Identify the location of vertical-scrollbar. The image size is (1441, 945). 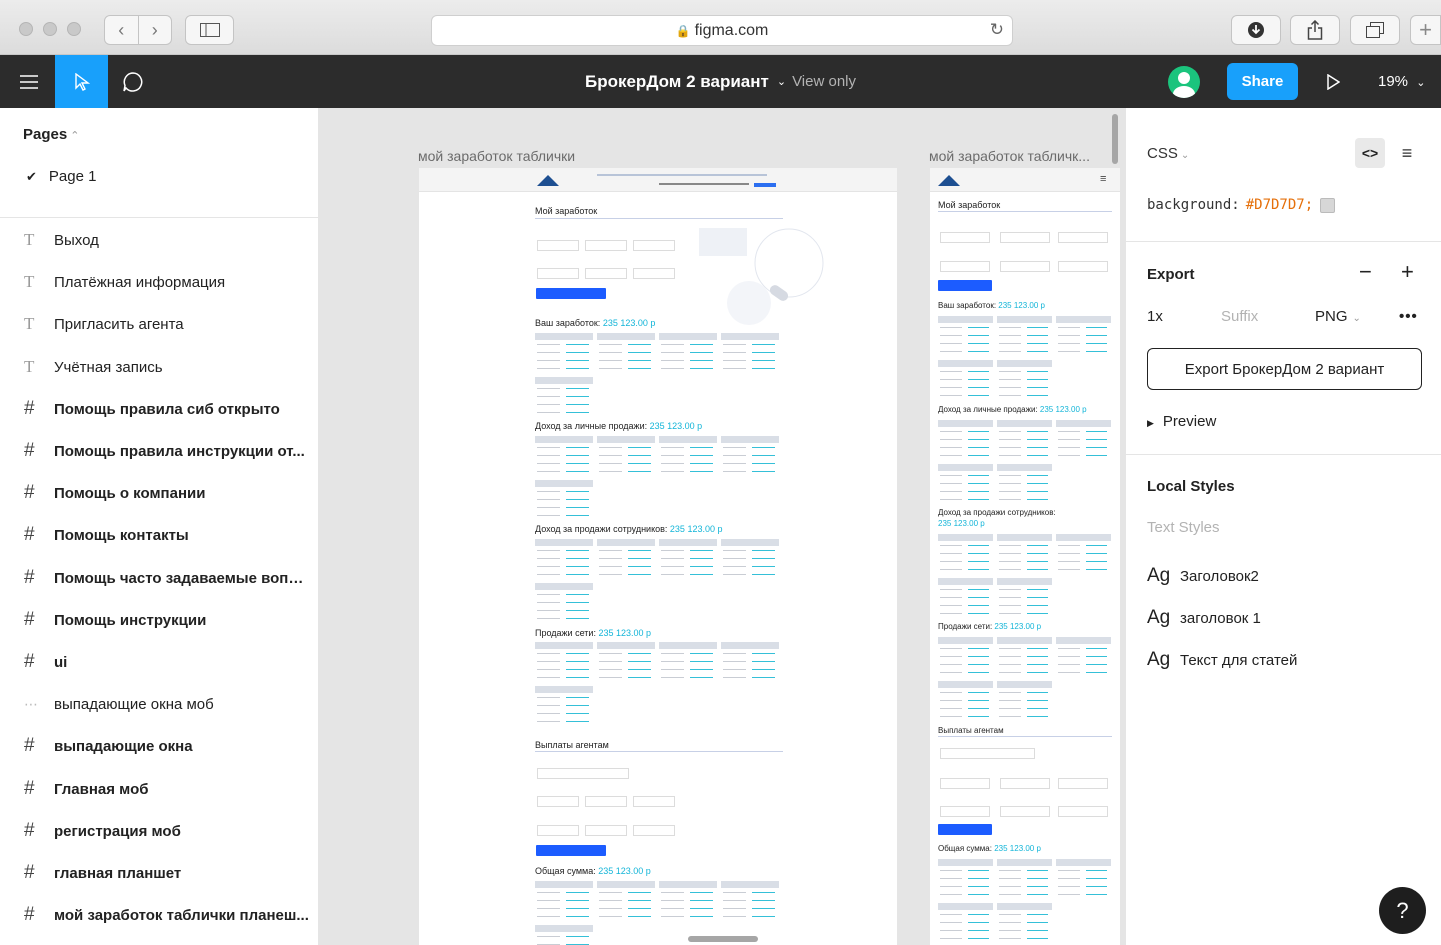
(1115, 139).